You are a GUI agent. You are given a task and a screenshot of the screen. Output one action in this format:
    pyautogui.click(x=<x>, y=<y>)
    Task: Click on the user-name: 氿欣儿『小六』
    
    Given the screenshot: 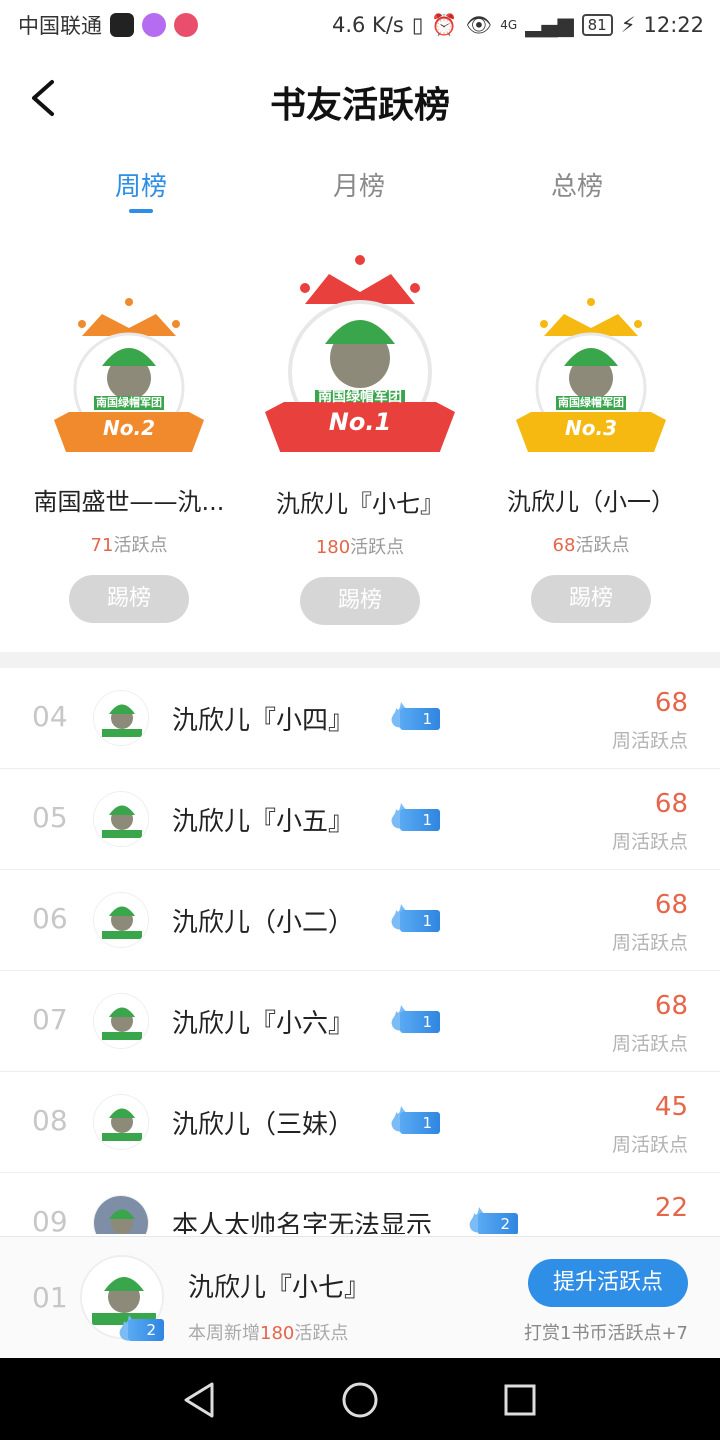 What is the action you would take?
    pyautogui.click(x=263, y=1024)
    